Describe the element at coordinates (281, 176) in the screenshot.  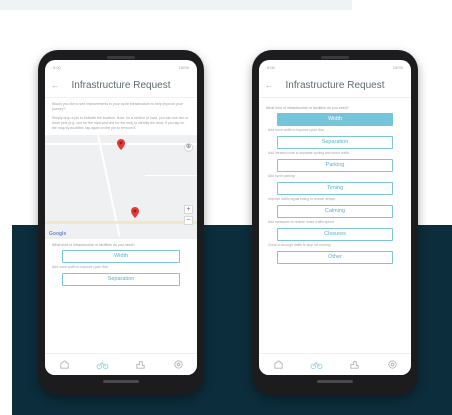
I see `option-parking-desc: Add cycle parking` at that location.